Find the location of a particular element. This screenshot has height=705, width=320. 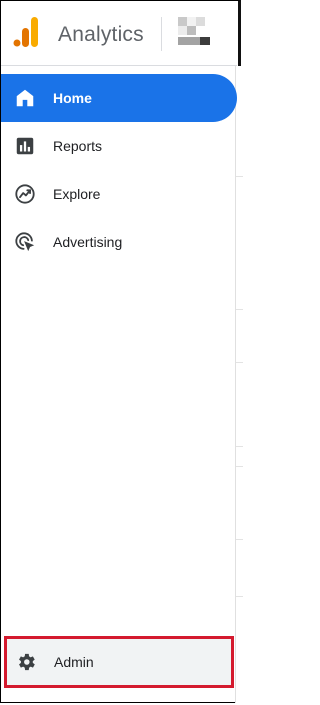

top-bar: Analytics is located at coordinates (119, 33).